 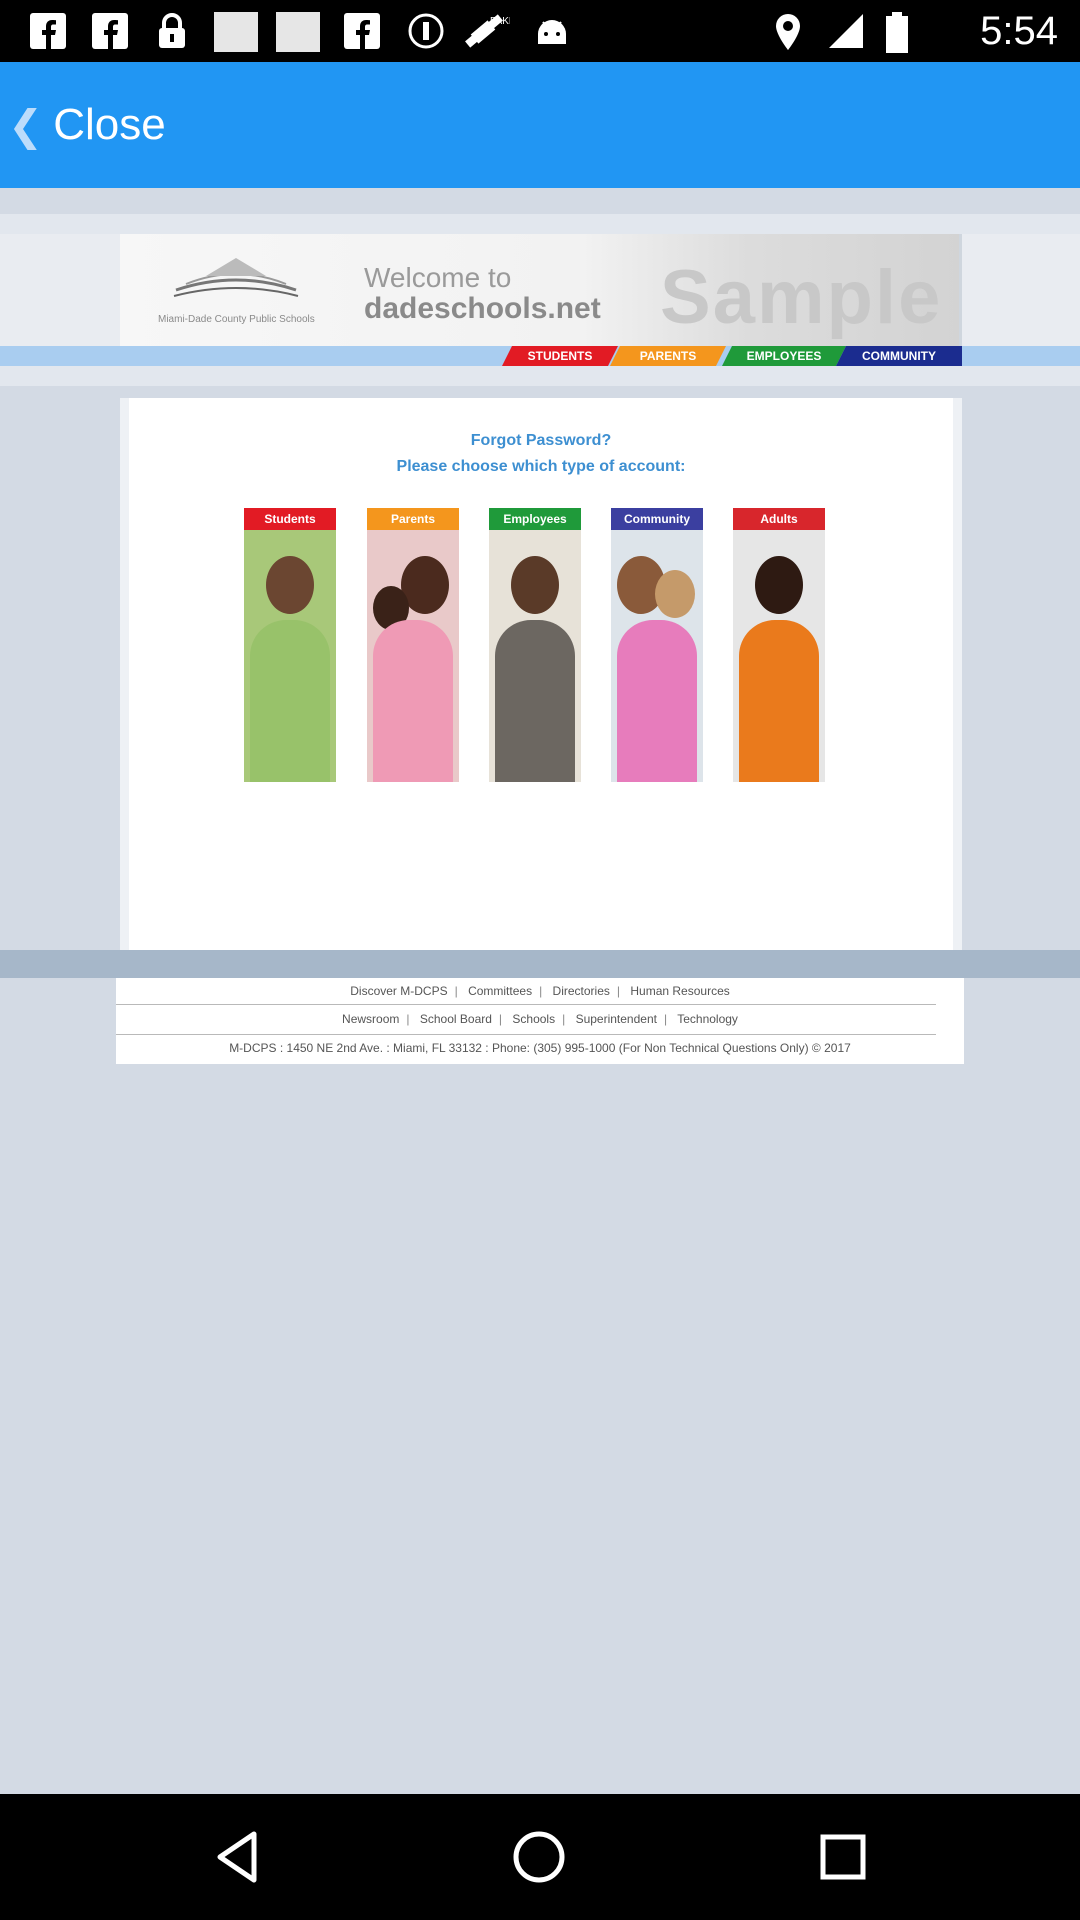 I want to click on account-card-label: Adults, so click(x=779, y=519).